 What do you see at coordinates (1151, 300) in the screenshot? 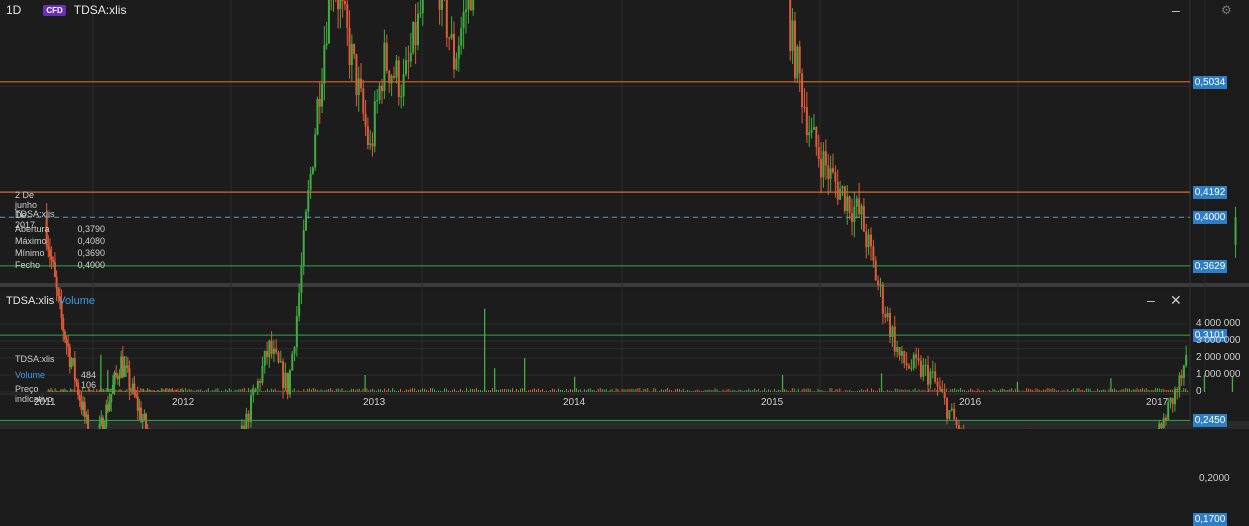
I see `volume-minimize-icon: –` at bounding box center [1151, 300].